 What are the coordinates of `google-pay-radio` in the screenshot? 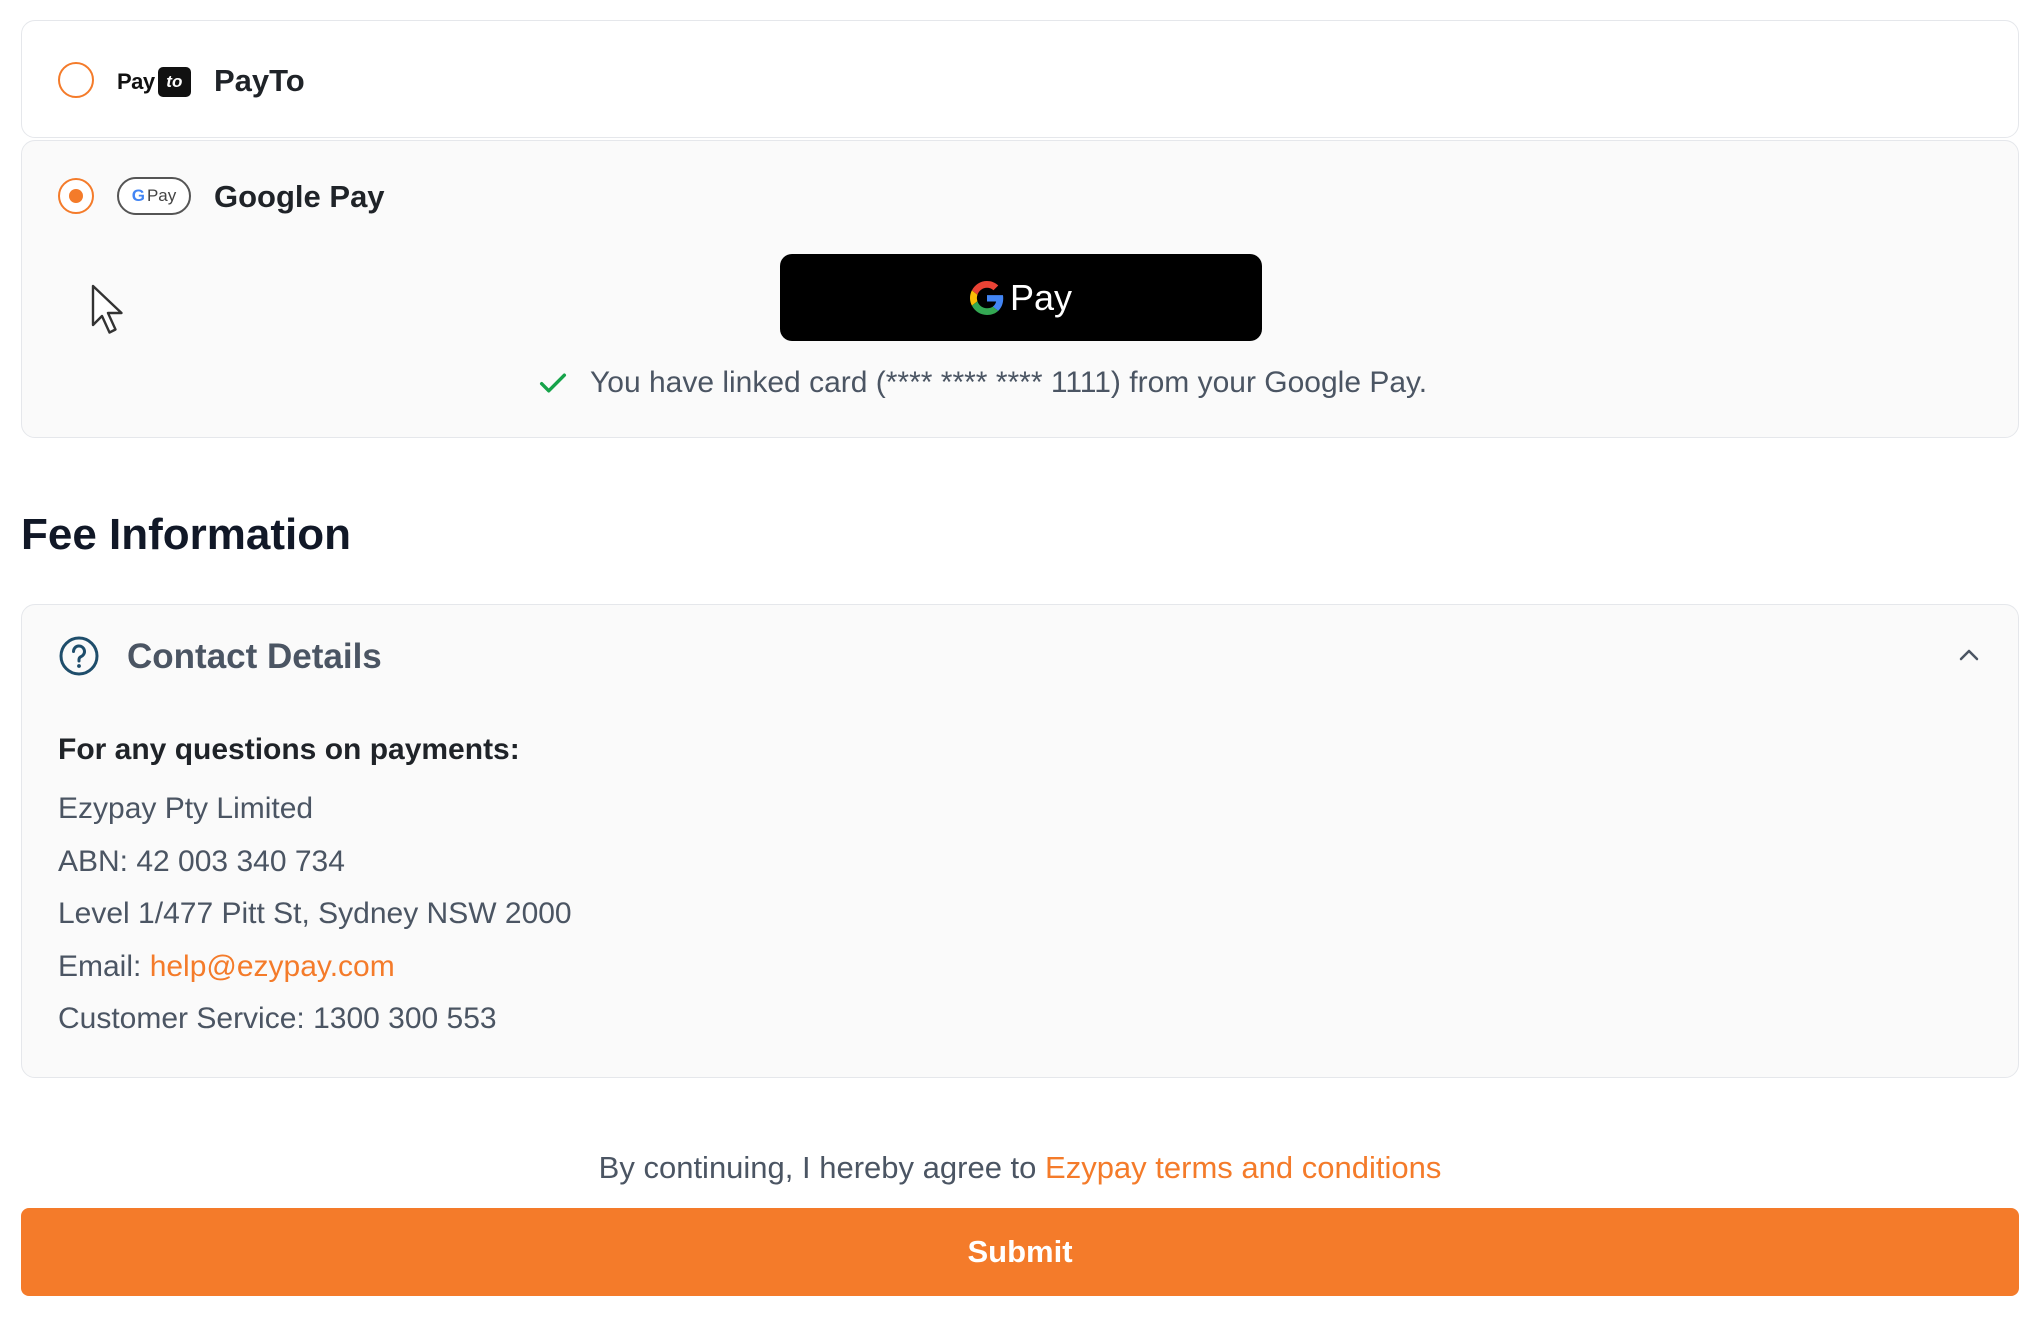 It's located at (76, 196).